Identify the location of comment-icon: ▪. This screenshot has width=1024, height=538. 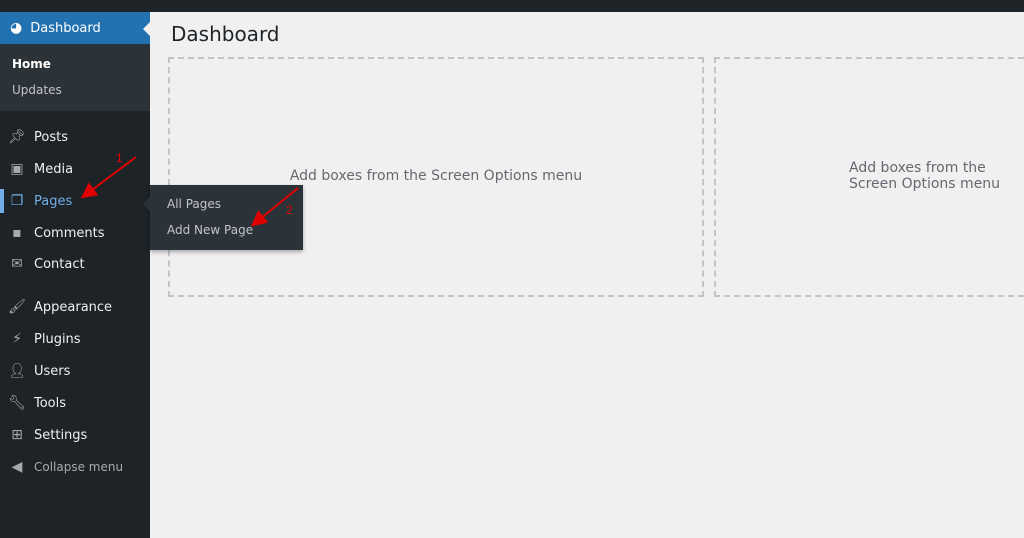
(17, 233).